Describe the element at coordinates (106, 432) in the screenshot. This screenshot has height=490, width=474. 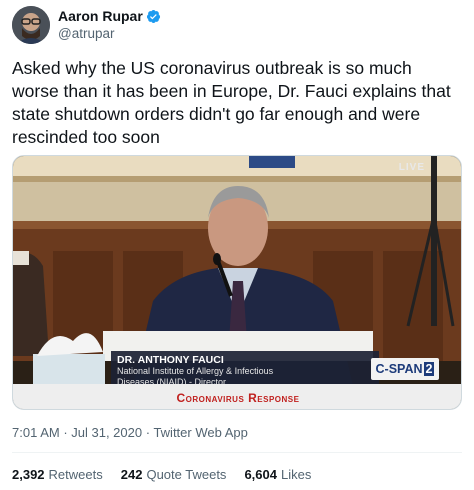
I see `tweet-date: Jul 31, 2020` at that location.